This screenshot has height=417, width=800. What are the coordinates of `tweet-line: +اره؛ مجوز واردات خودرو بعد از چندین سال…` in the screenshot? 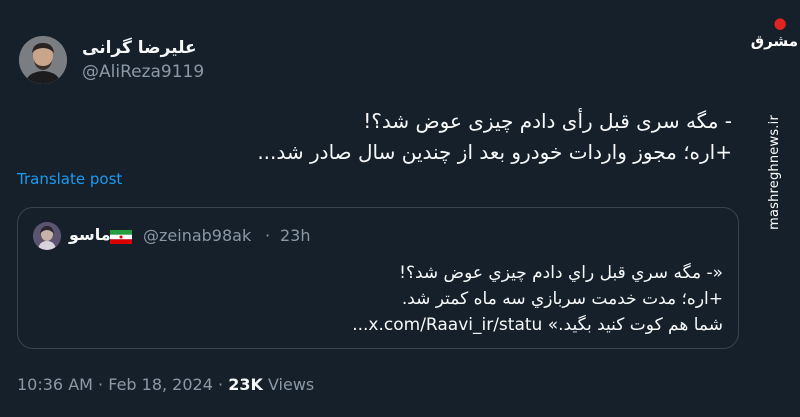 It's located at (494, 152).